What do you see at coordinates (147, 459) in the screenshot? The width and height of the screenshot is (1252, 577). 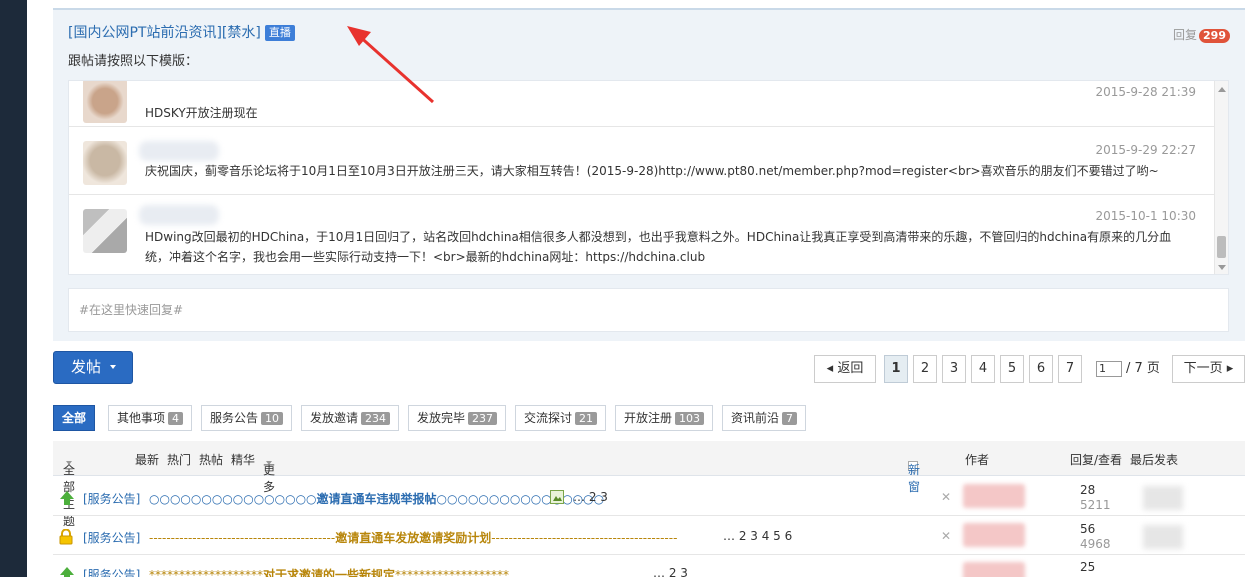 I see `filter-latest: 最新` at bounding box center [147, 459].